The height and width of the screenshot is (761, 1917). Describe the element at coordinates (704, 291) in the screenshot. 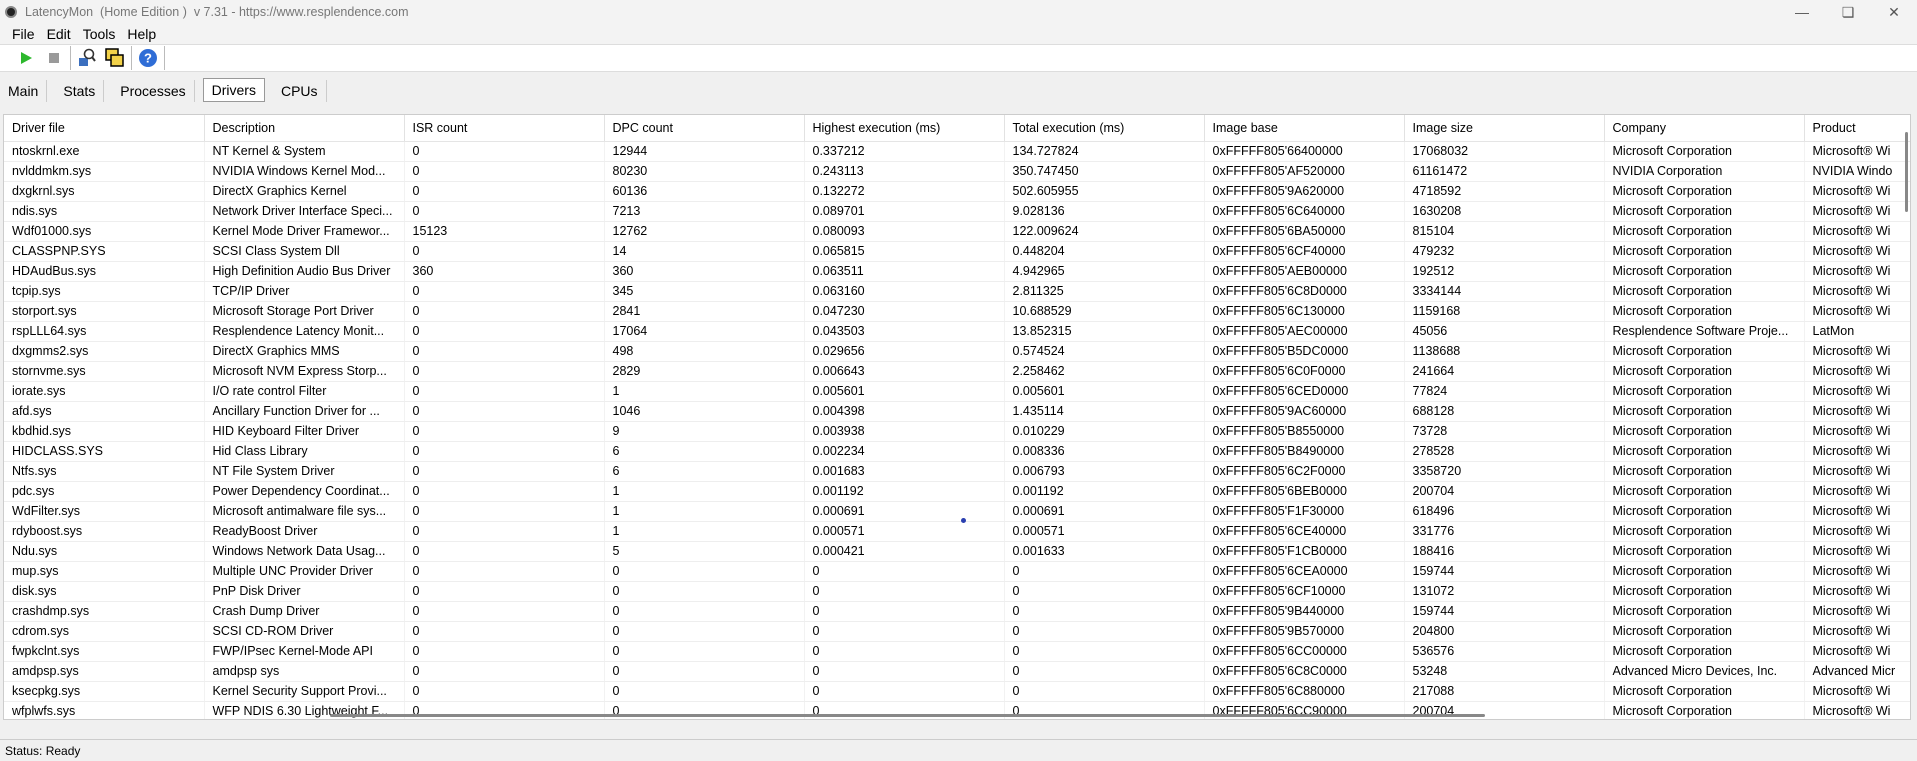

I see `table-cell: 345` at that location.